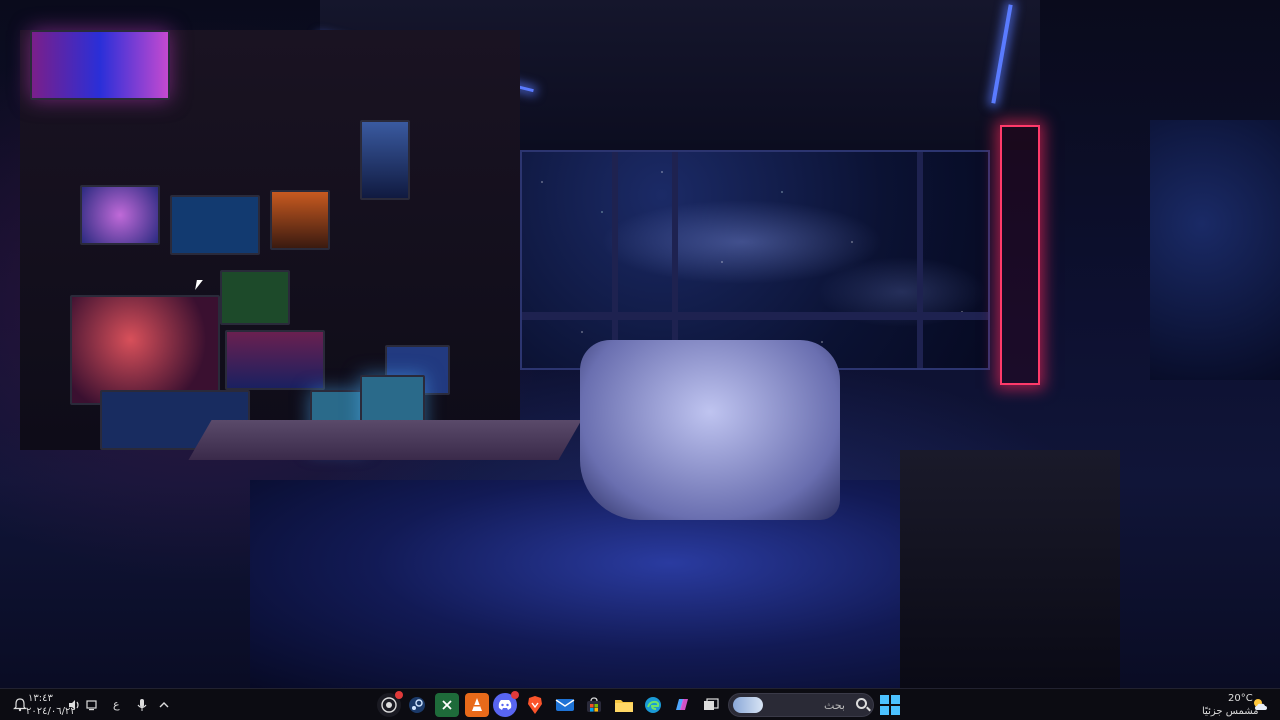 The height and width of the screenshot is (720, 1280). I want to click on task-view-icon, so click(711, 705).